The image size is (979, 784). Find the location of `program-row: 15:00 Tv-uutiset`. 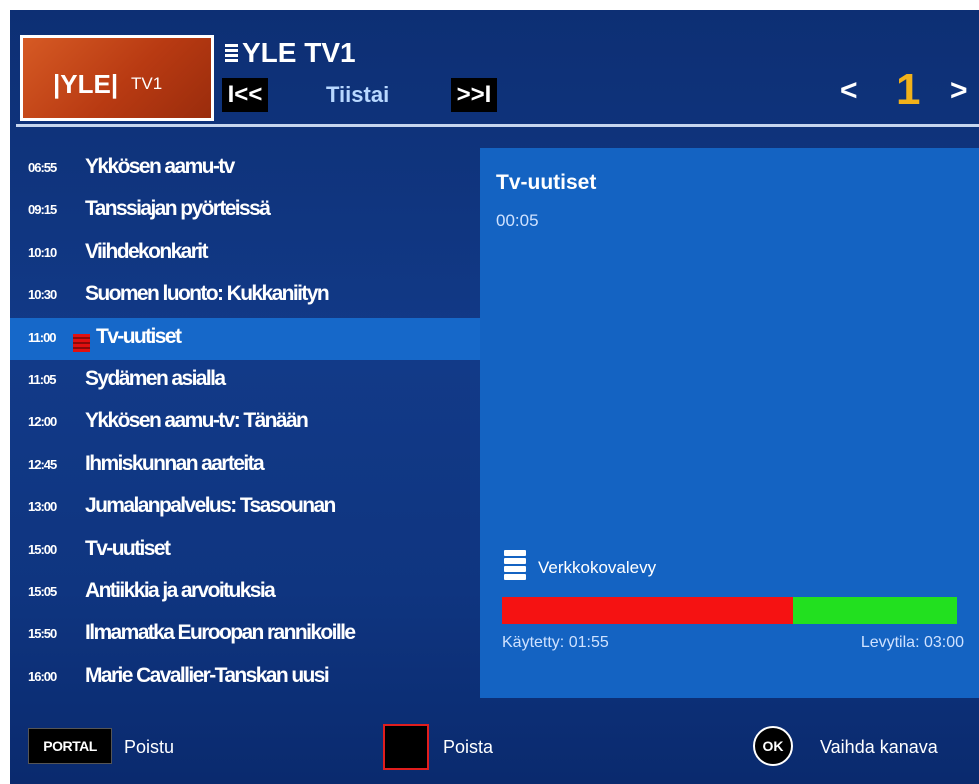

program-row: 15:00 Tv-uutiset is located at coordinates (245, 551).